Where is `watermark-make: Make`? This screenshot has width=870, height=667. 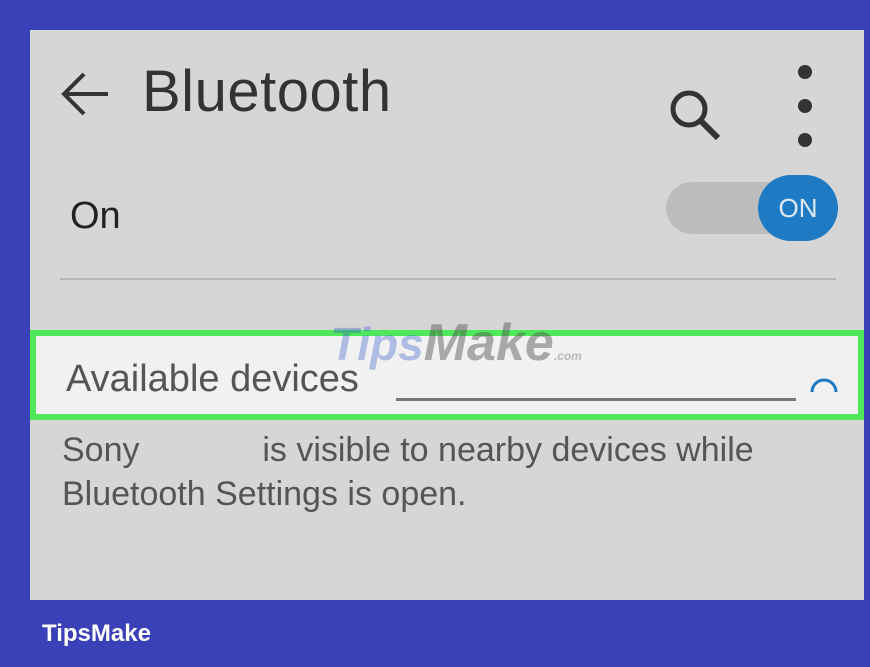 watermark-make: Make is located at coordinates (488, 343).